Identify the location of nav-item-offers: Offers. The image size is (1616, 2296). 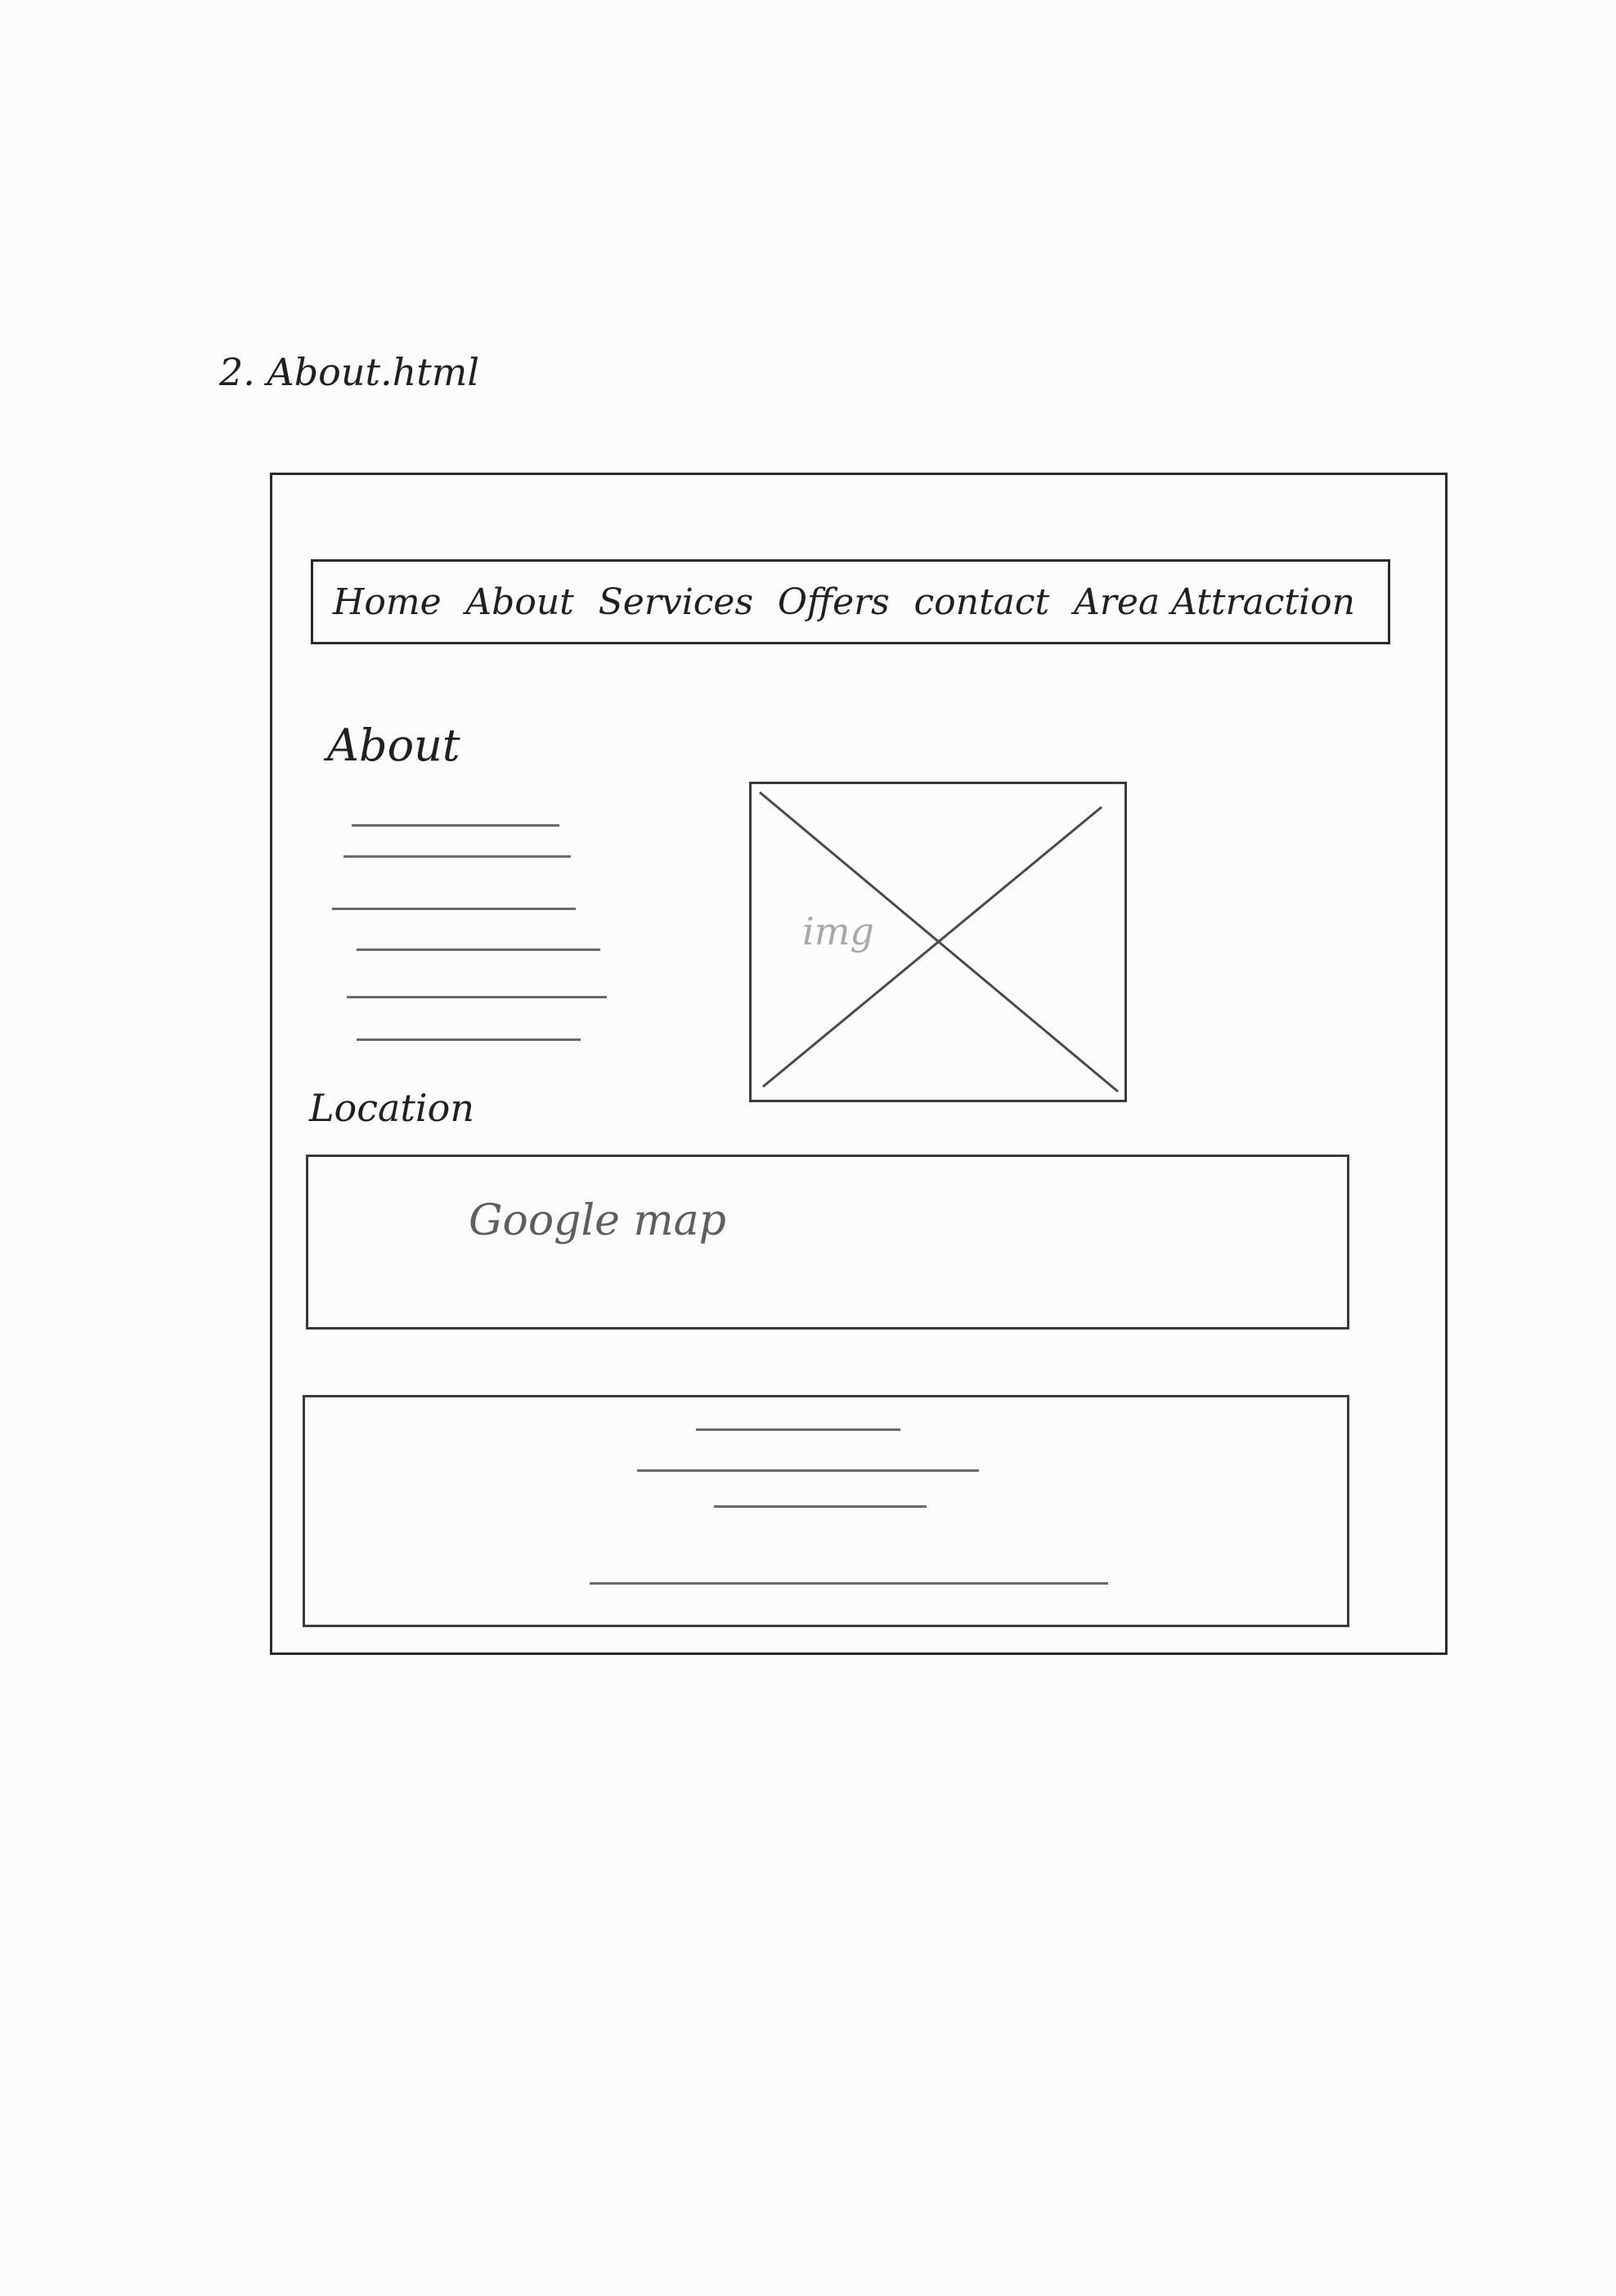
(834, 602).